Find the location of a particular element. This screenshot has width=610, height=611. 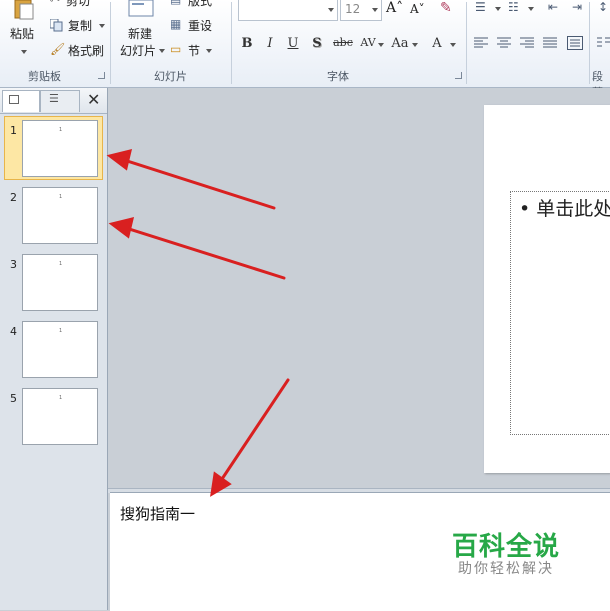

new-slide-label-line2: 幻灯片 is located at coordinates (138, 51).